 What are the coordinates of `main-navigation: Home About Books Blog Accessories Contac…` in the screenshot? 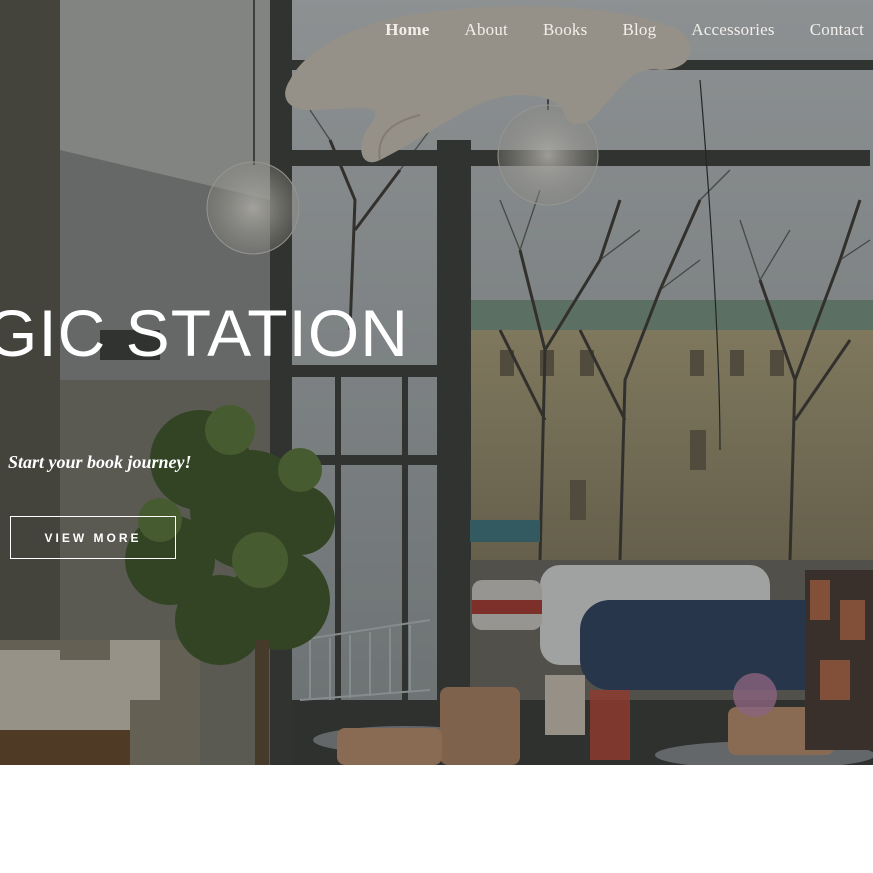 It's located at (607, 30).